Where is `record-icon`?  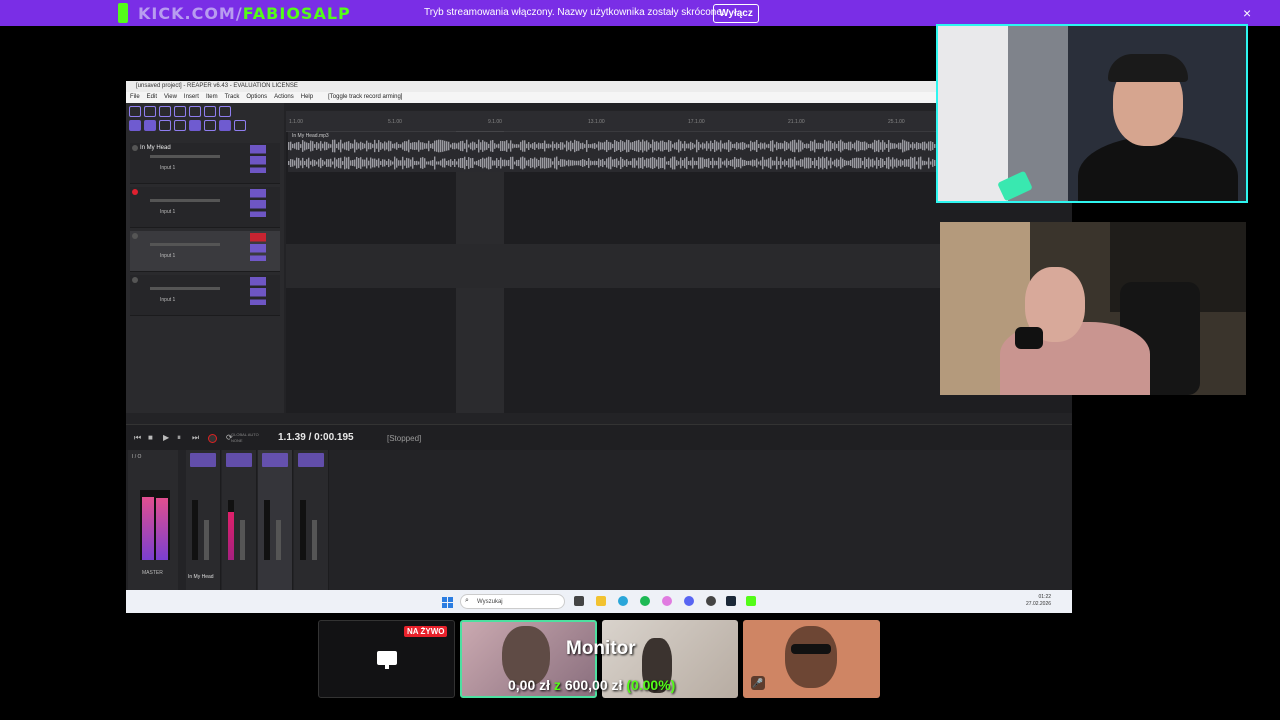
record-icon is located at coordinates (212, 438).